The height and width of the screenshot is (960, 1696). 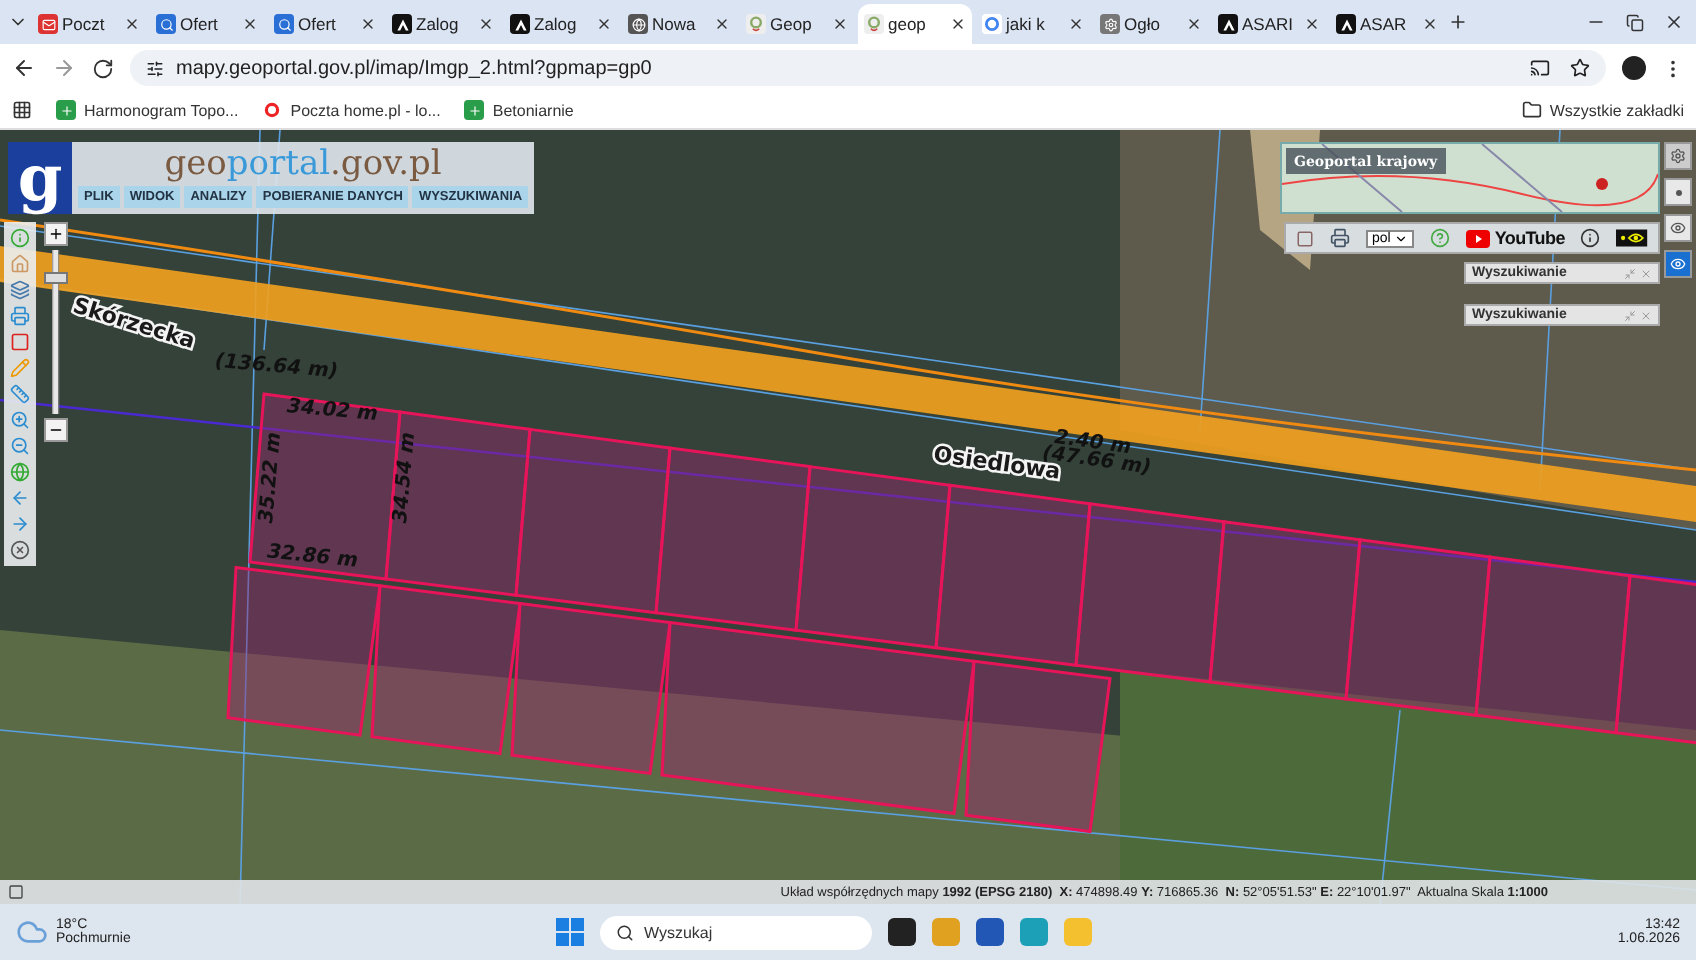 I want to click on windows-start-icon, so click(x=570, y=932).